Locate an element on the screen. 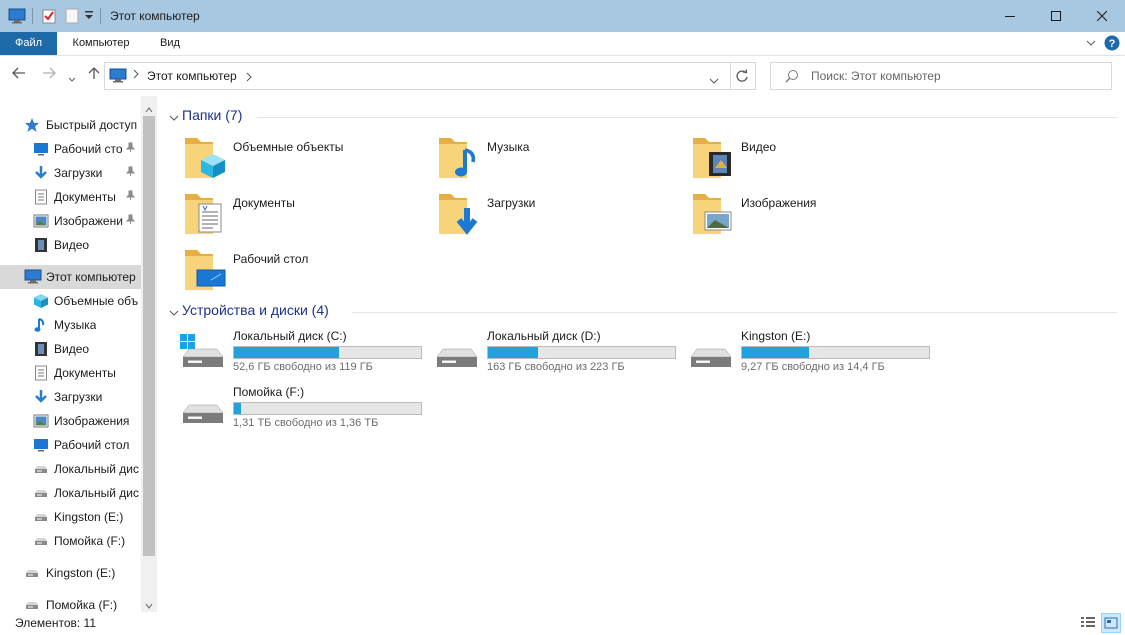 The image size is (1125, 635). tab-view: Вид is located at coordinates (170, 43).